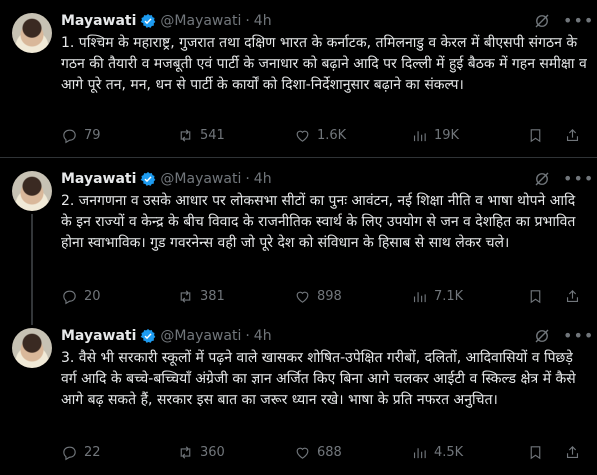 This screenshot has width=597, height=475. I want to click on repost-button: 360, so click(201, 452).